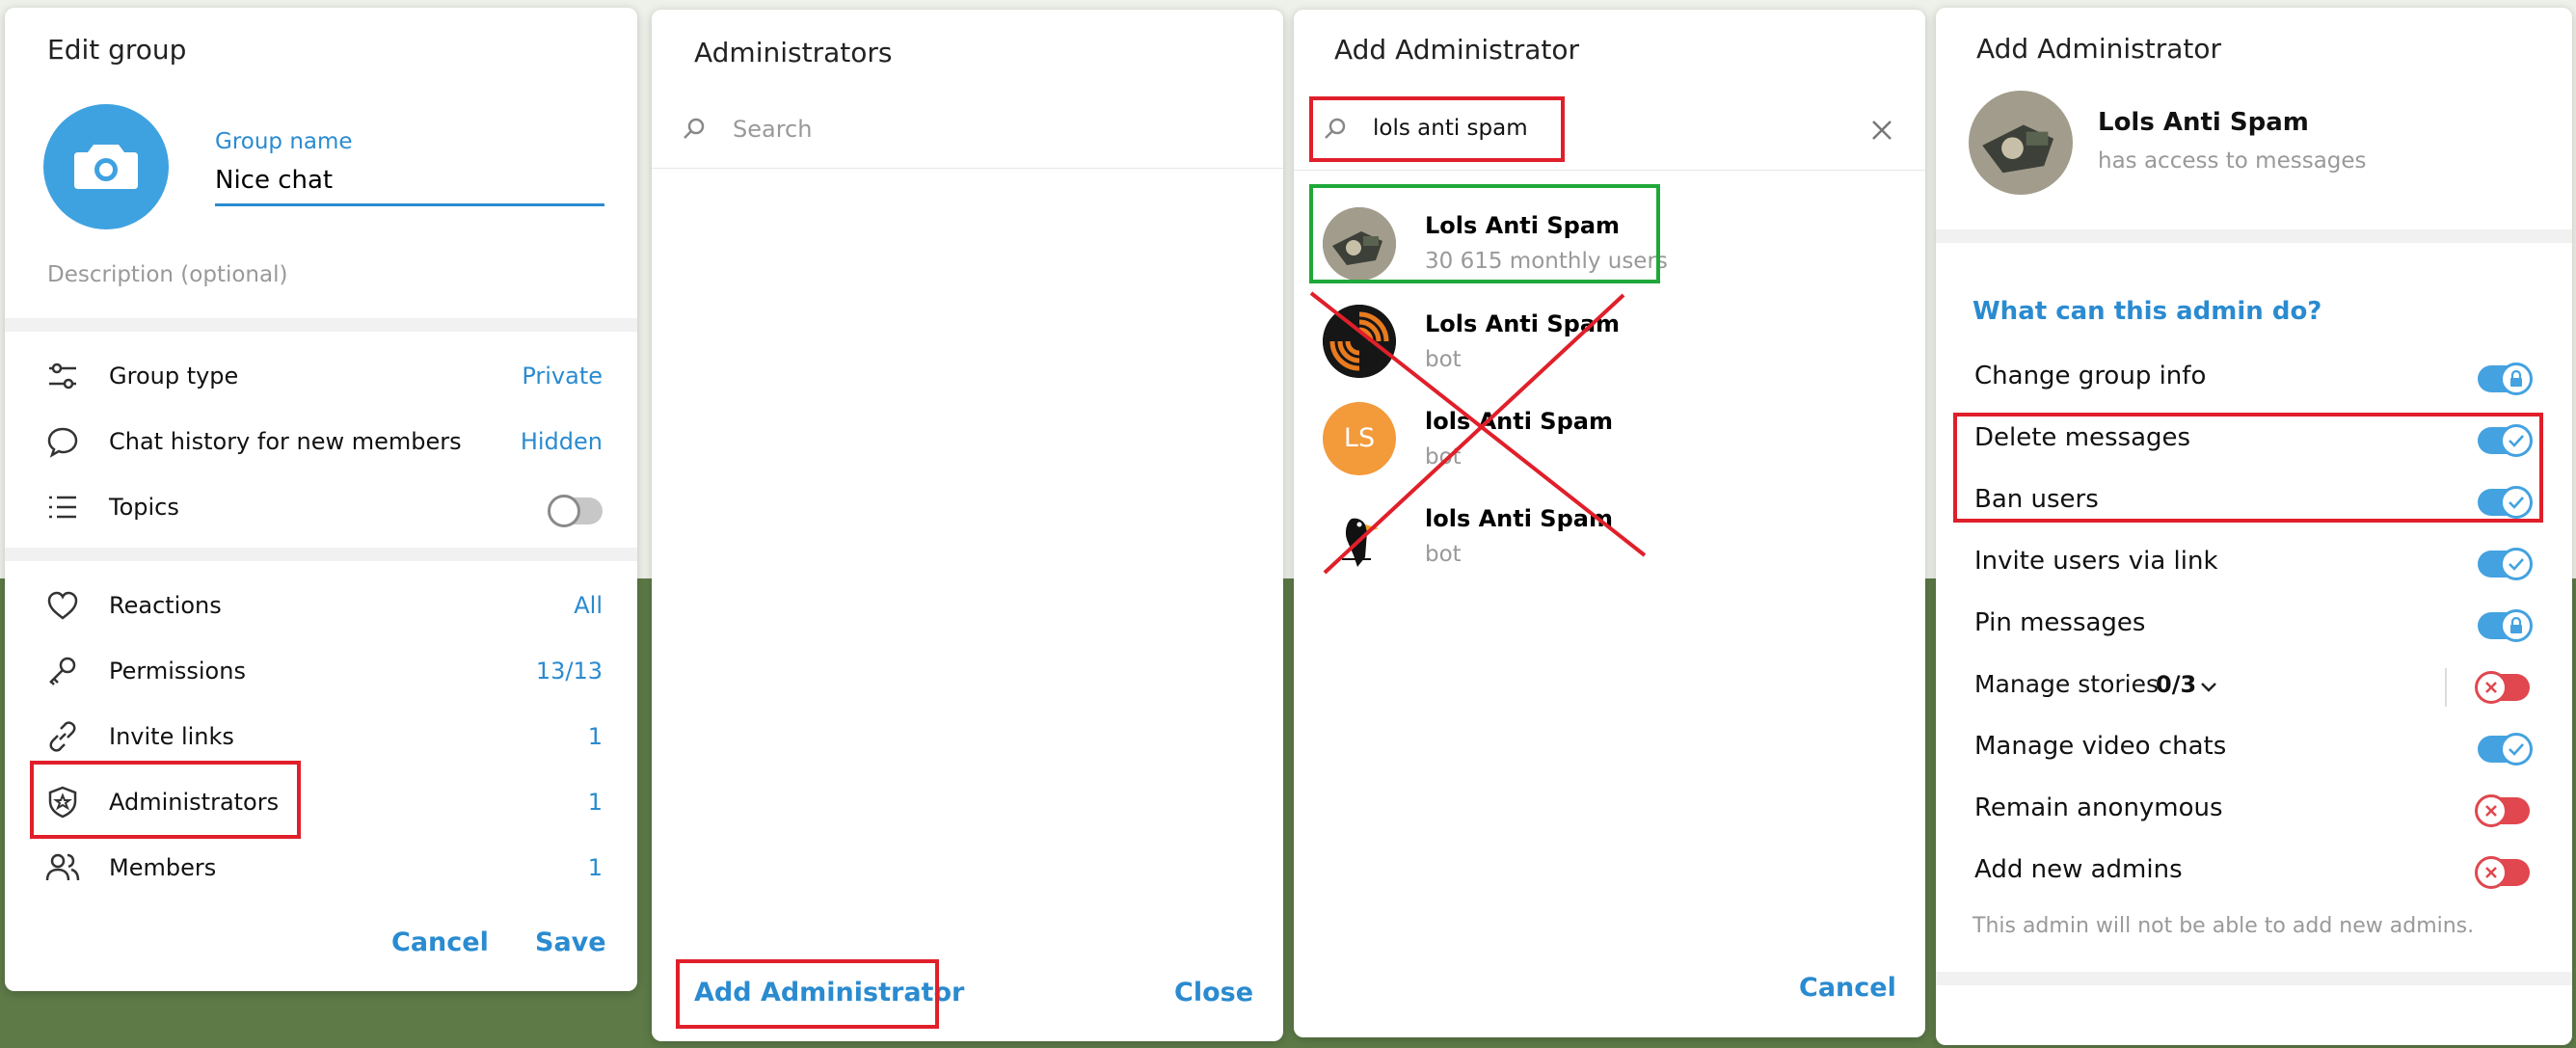 The width and height of the screenshot is (2576, 1048). Describe the element at coordinates (1437, 129) in the screenshot. I see `highlight-search-query` at that location.